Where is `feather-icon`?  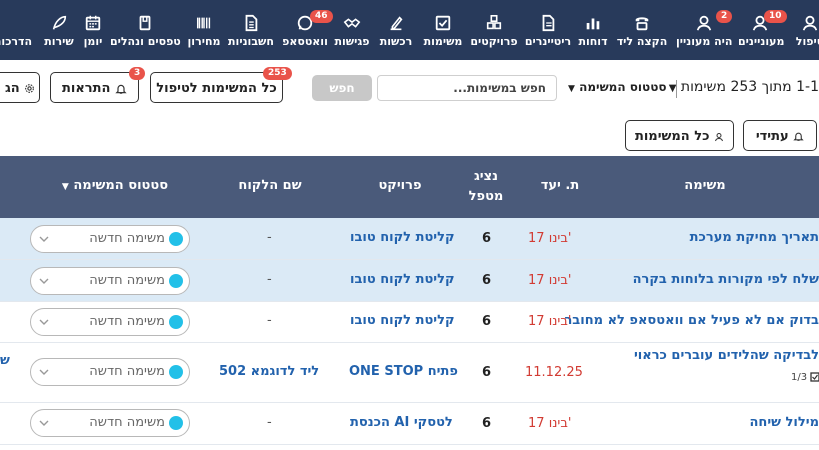
feather-icon is located at coordinates (59, 22).